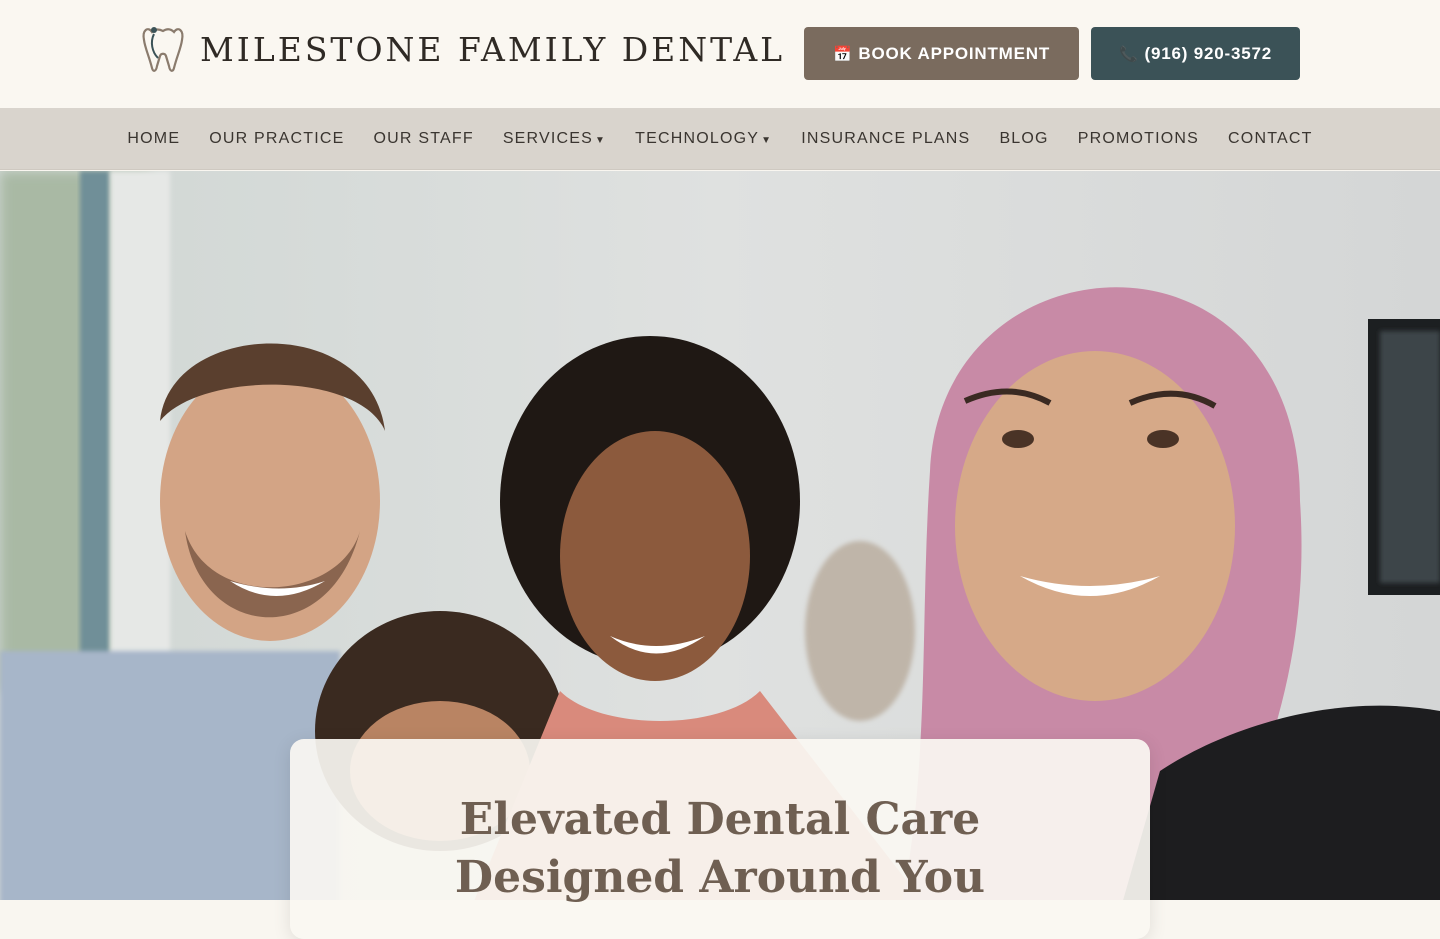 The height and width of the screenshot is (939, 1440). Describe the element at coordinates (548, 138) in the screenshot. I see `nav-item-label: SERVICES` at that location.